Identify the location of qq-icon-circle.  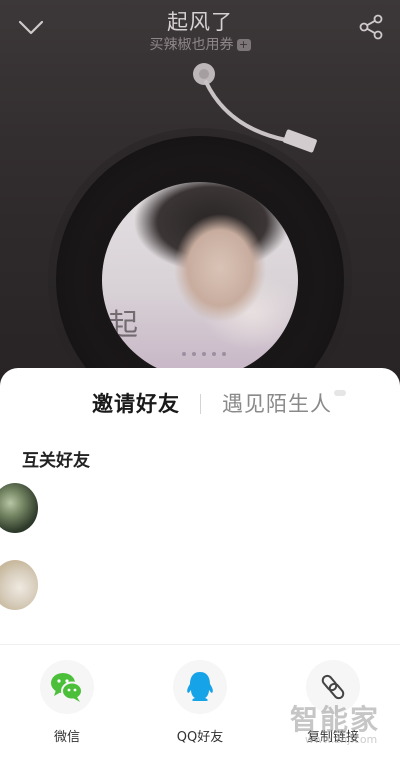
(200, 687).